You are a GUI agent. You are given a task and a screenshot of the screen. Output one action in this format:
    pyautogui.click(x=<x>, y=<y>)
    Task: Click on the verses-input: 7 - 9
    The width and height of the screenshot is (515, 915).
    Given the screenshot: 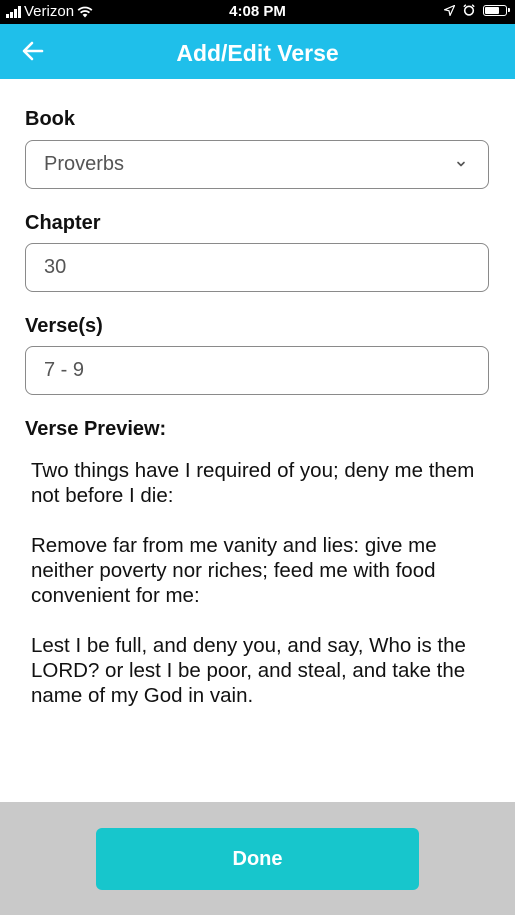 What is the action you would take?
    pyautogui.click(x=257, y=370)
    